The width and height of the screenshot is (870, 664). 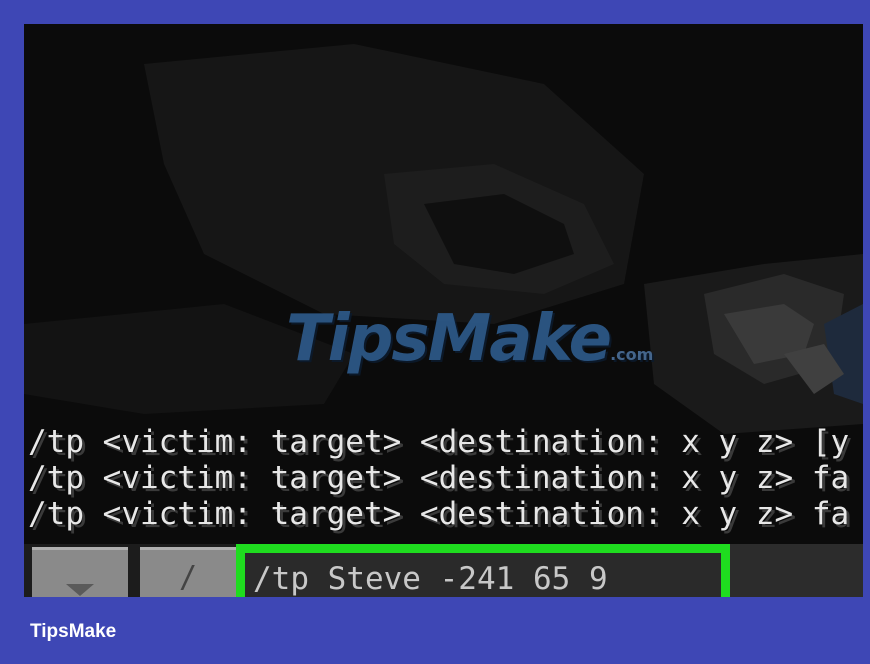 I want to click on watermark-logo: TipsMake.com, so click(x=470, y=339).